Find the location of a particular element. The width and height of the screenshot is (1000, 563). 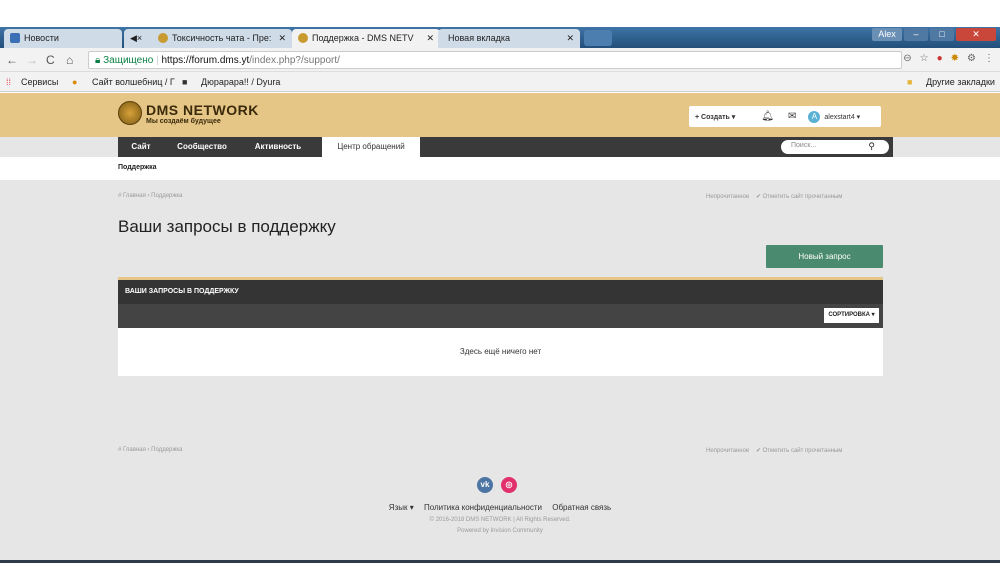

menu-icon: ⋮ is located at coordinates (989, 58).